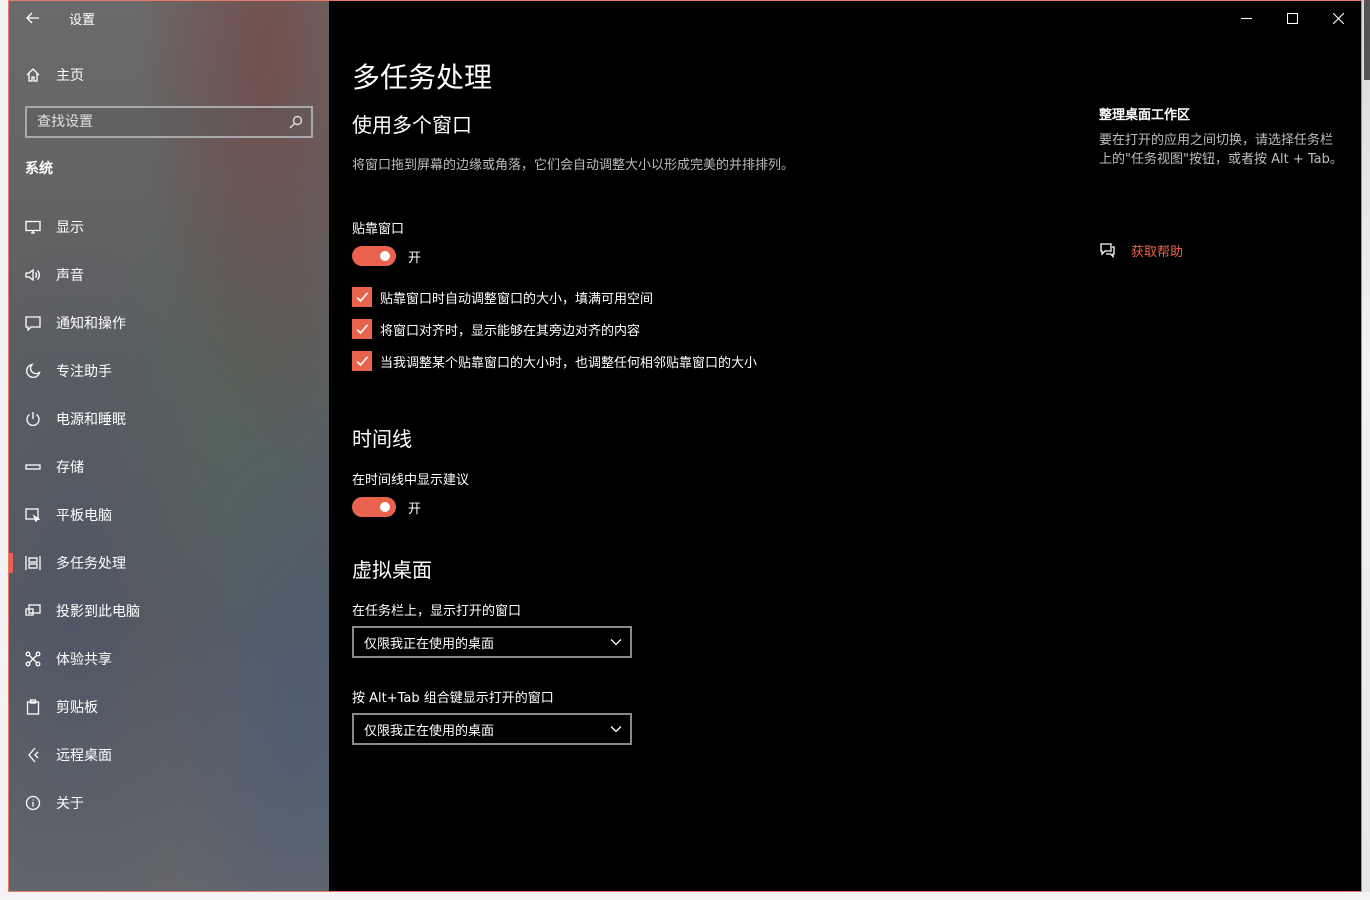 This screenshot has width=1370, height=900. What do you see at coordinates (169, 18) in the screenshot?
I see `title-bar: 设置` at bounding box center [169, 18].